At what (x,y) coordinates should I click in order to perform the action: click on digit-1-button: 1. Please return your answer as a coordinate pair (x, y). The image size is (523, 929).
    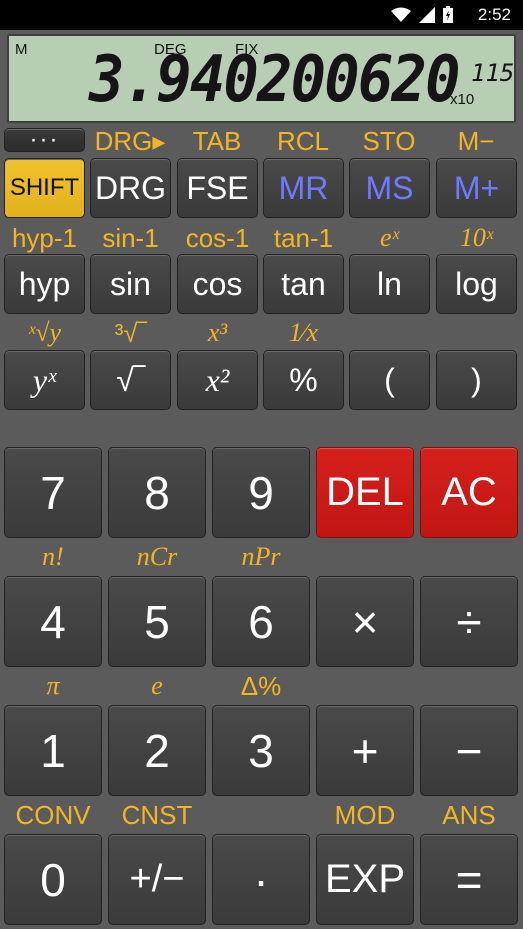
    Looking at the image, I should click on (53, 750).